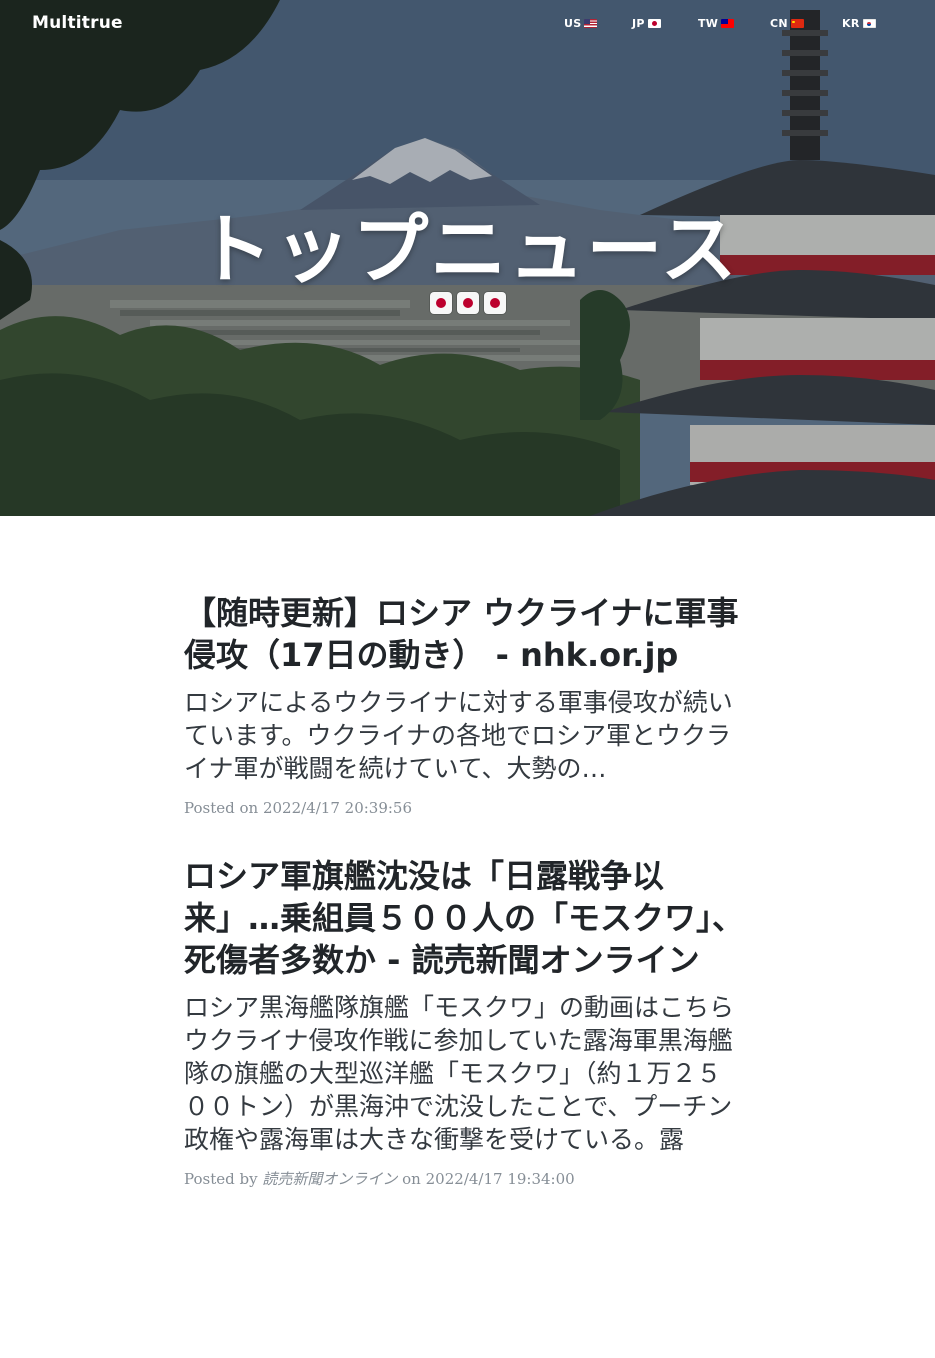  I want to click on nav-link-us-label: US, so click(573, 23).